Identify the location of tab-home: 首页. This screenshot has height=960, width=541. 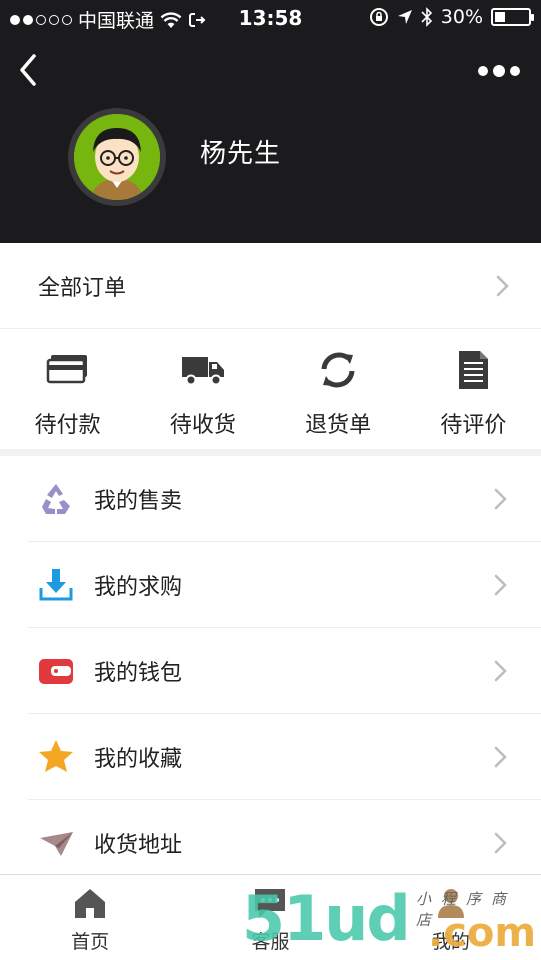
(90, 917).